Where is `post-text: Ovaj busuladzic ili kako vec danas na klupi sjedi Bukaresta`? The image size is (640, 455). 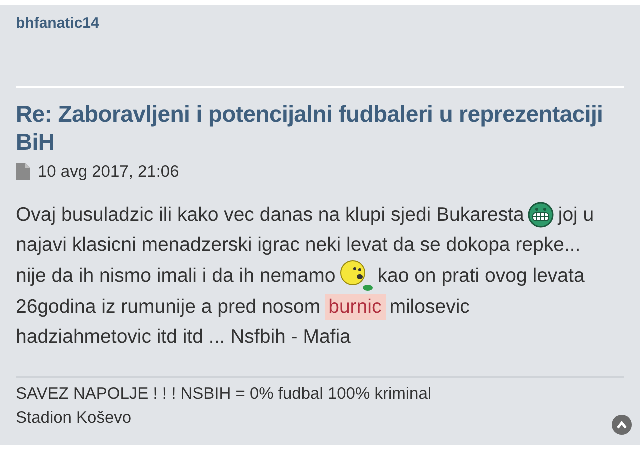 post-text: Ovaj busuladzic ili kako vec danas na klupi sjedi Bukaresta is located at coordinates (270, 215).